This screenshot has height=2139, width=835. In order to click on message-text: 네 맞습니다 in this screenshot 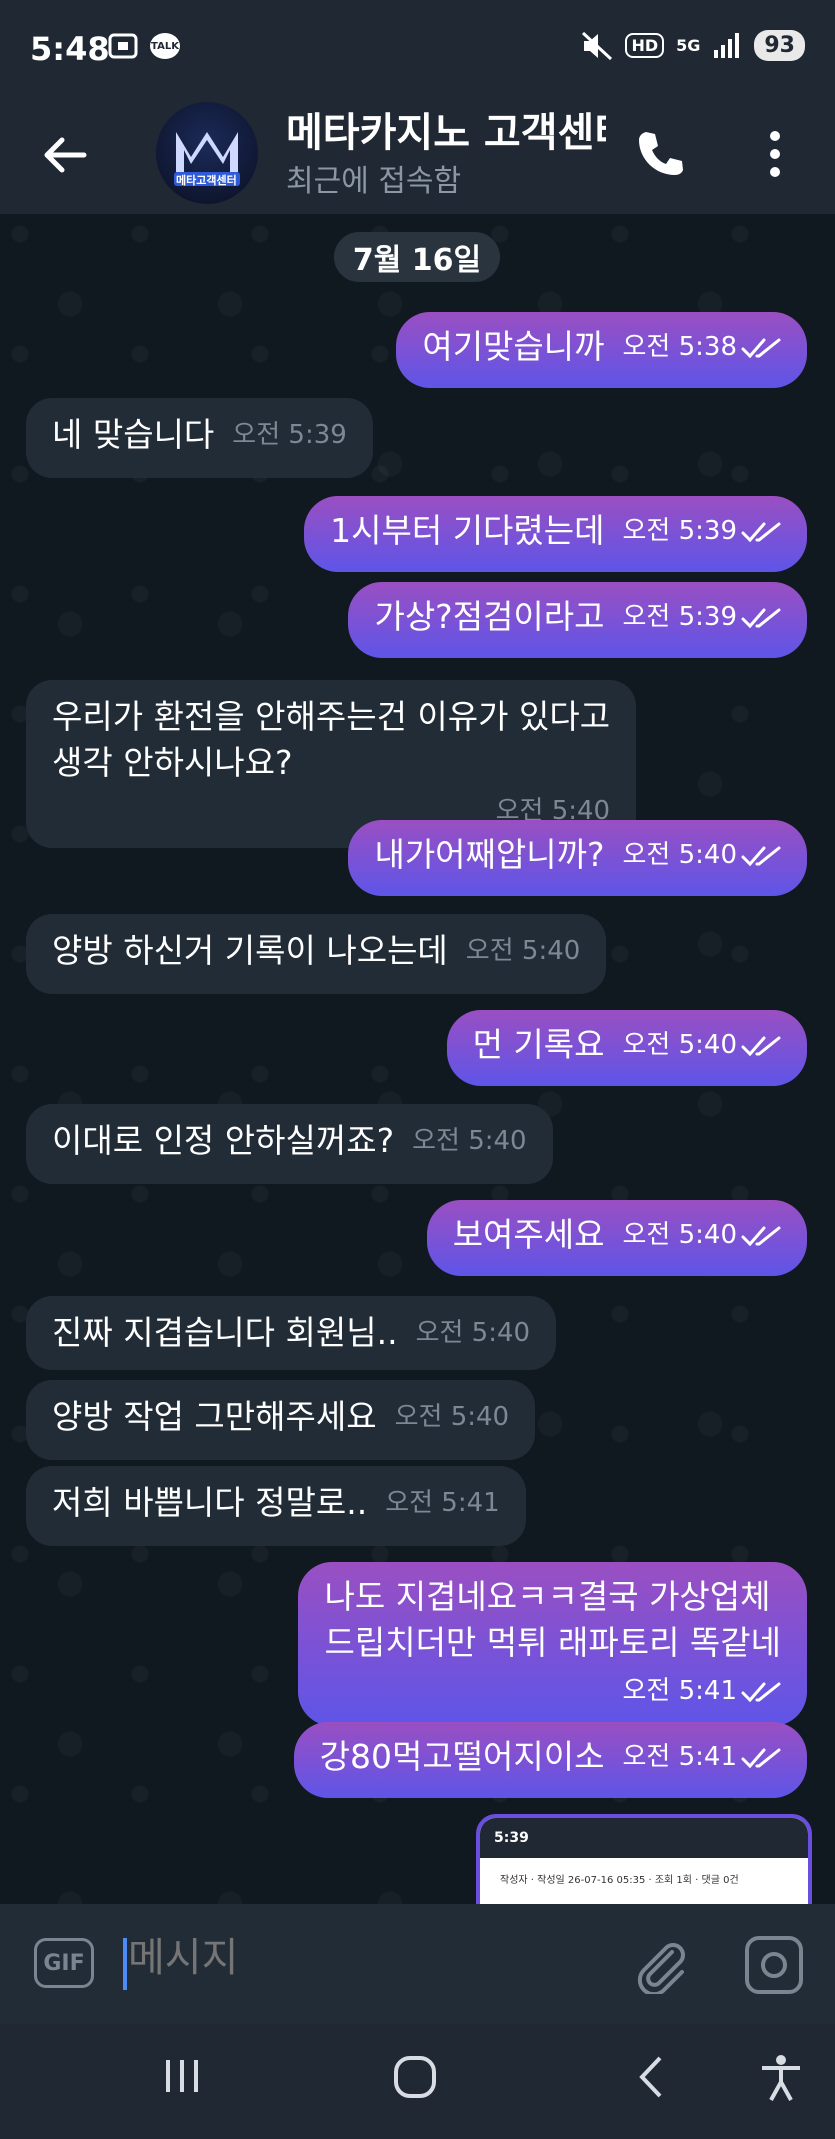, I will do `click(133, 434)`.